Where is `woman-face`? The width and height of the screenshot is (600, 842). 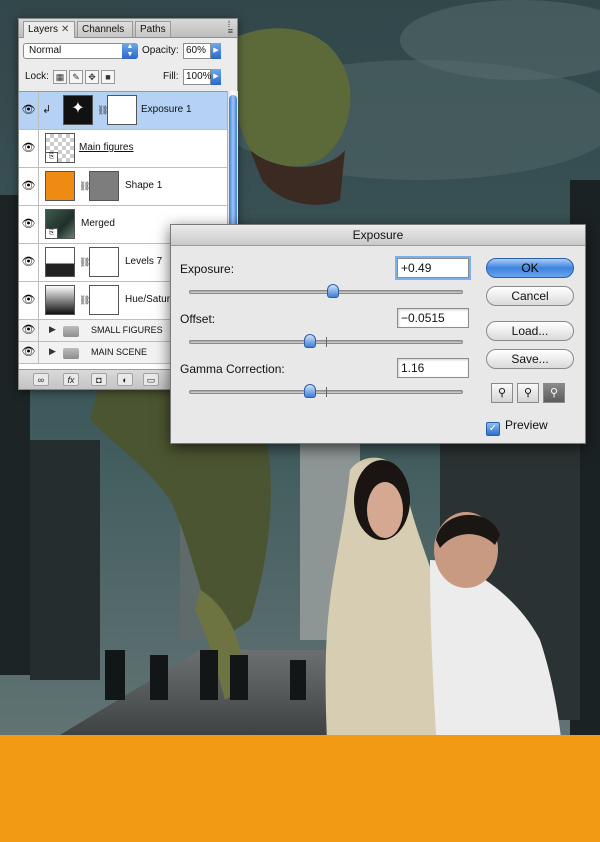
woman-face is located at coordinates (385, 510).